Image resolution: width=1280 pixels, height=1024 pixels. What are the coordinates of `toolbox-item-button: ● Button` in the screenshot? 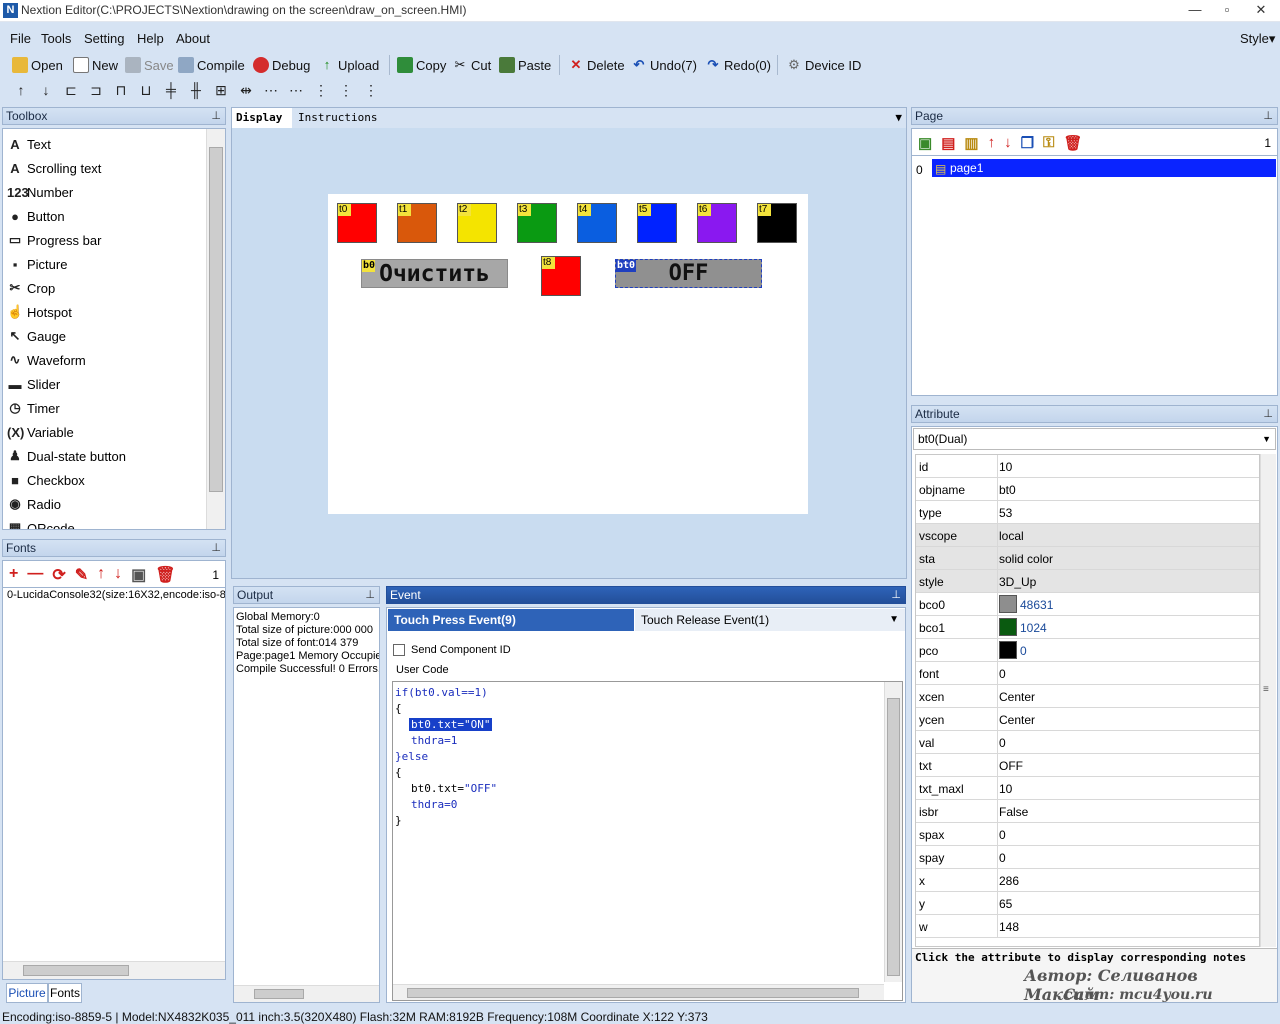 It's located at (36, 216).